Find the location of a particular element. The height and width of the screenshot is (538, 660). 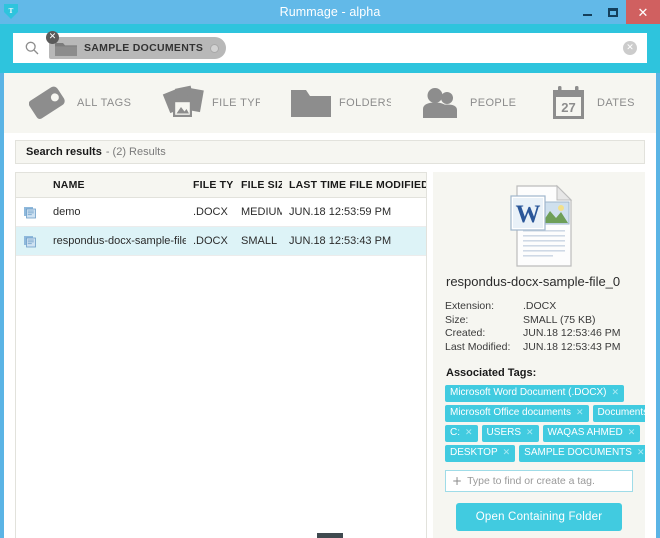

tag-row: DESKTOP ✕ SAMPLE DOCUMENTS ✕ is located at coordinates (545, 453).